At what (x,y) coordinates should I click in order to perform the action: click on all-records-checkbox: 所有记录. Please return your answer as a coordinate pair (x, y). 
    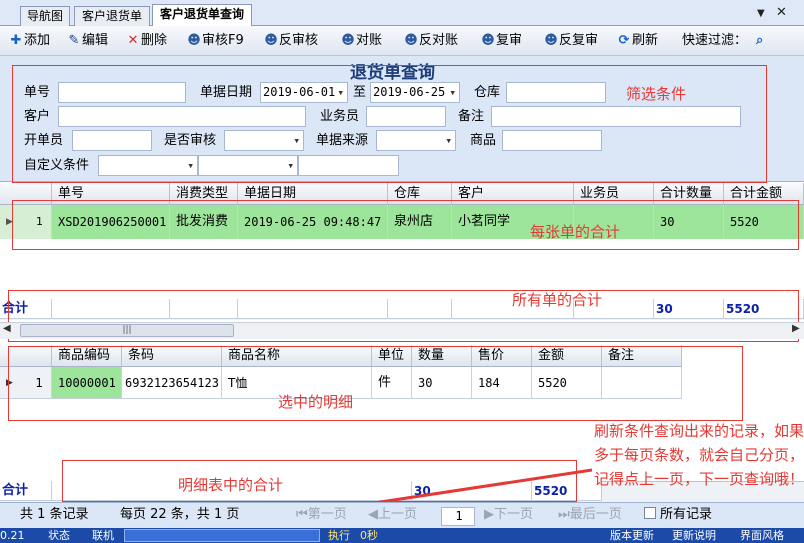
    Looking at the image, I should click on (678, 515).